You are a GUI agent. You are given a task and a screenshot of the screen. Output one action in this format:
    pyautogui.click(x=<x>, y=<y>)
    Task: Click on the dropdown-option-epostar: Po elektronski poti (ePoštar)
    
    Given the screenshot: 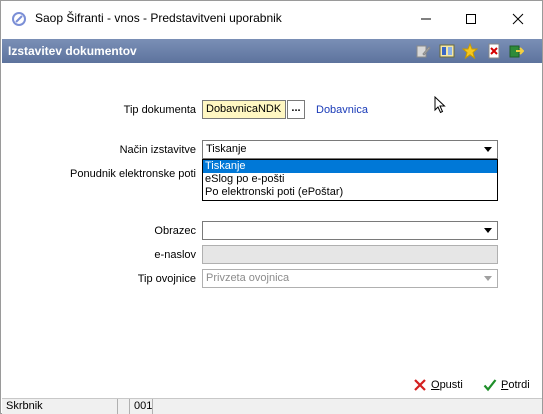 What is the action you would take?
    pyautogui.click(x=350, y=192)
    